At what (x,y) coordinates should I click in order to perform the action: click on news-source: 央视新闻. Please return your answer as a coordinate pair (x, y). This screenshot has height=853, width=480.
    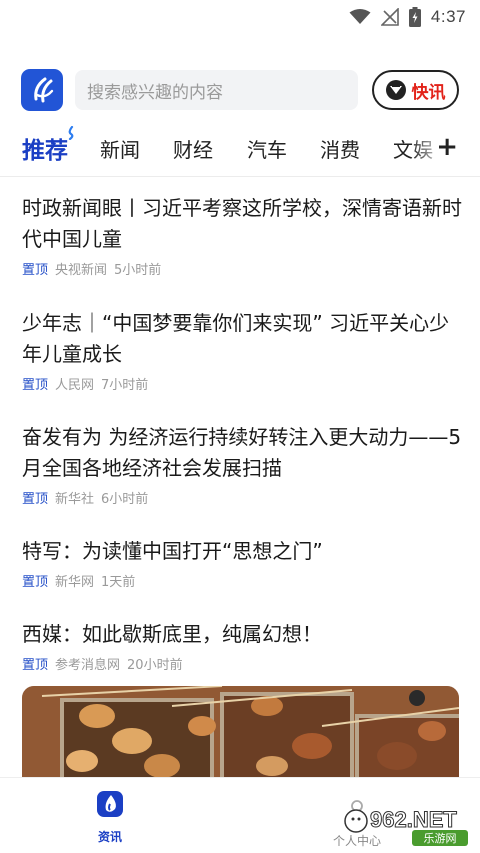
    Looking at the image, I should click on (81, 270).